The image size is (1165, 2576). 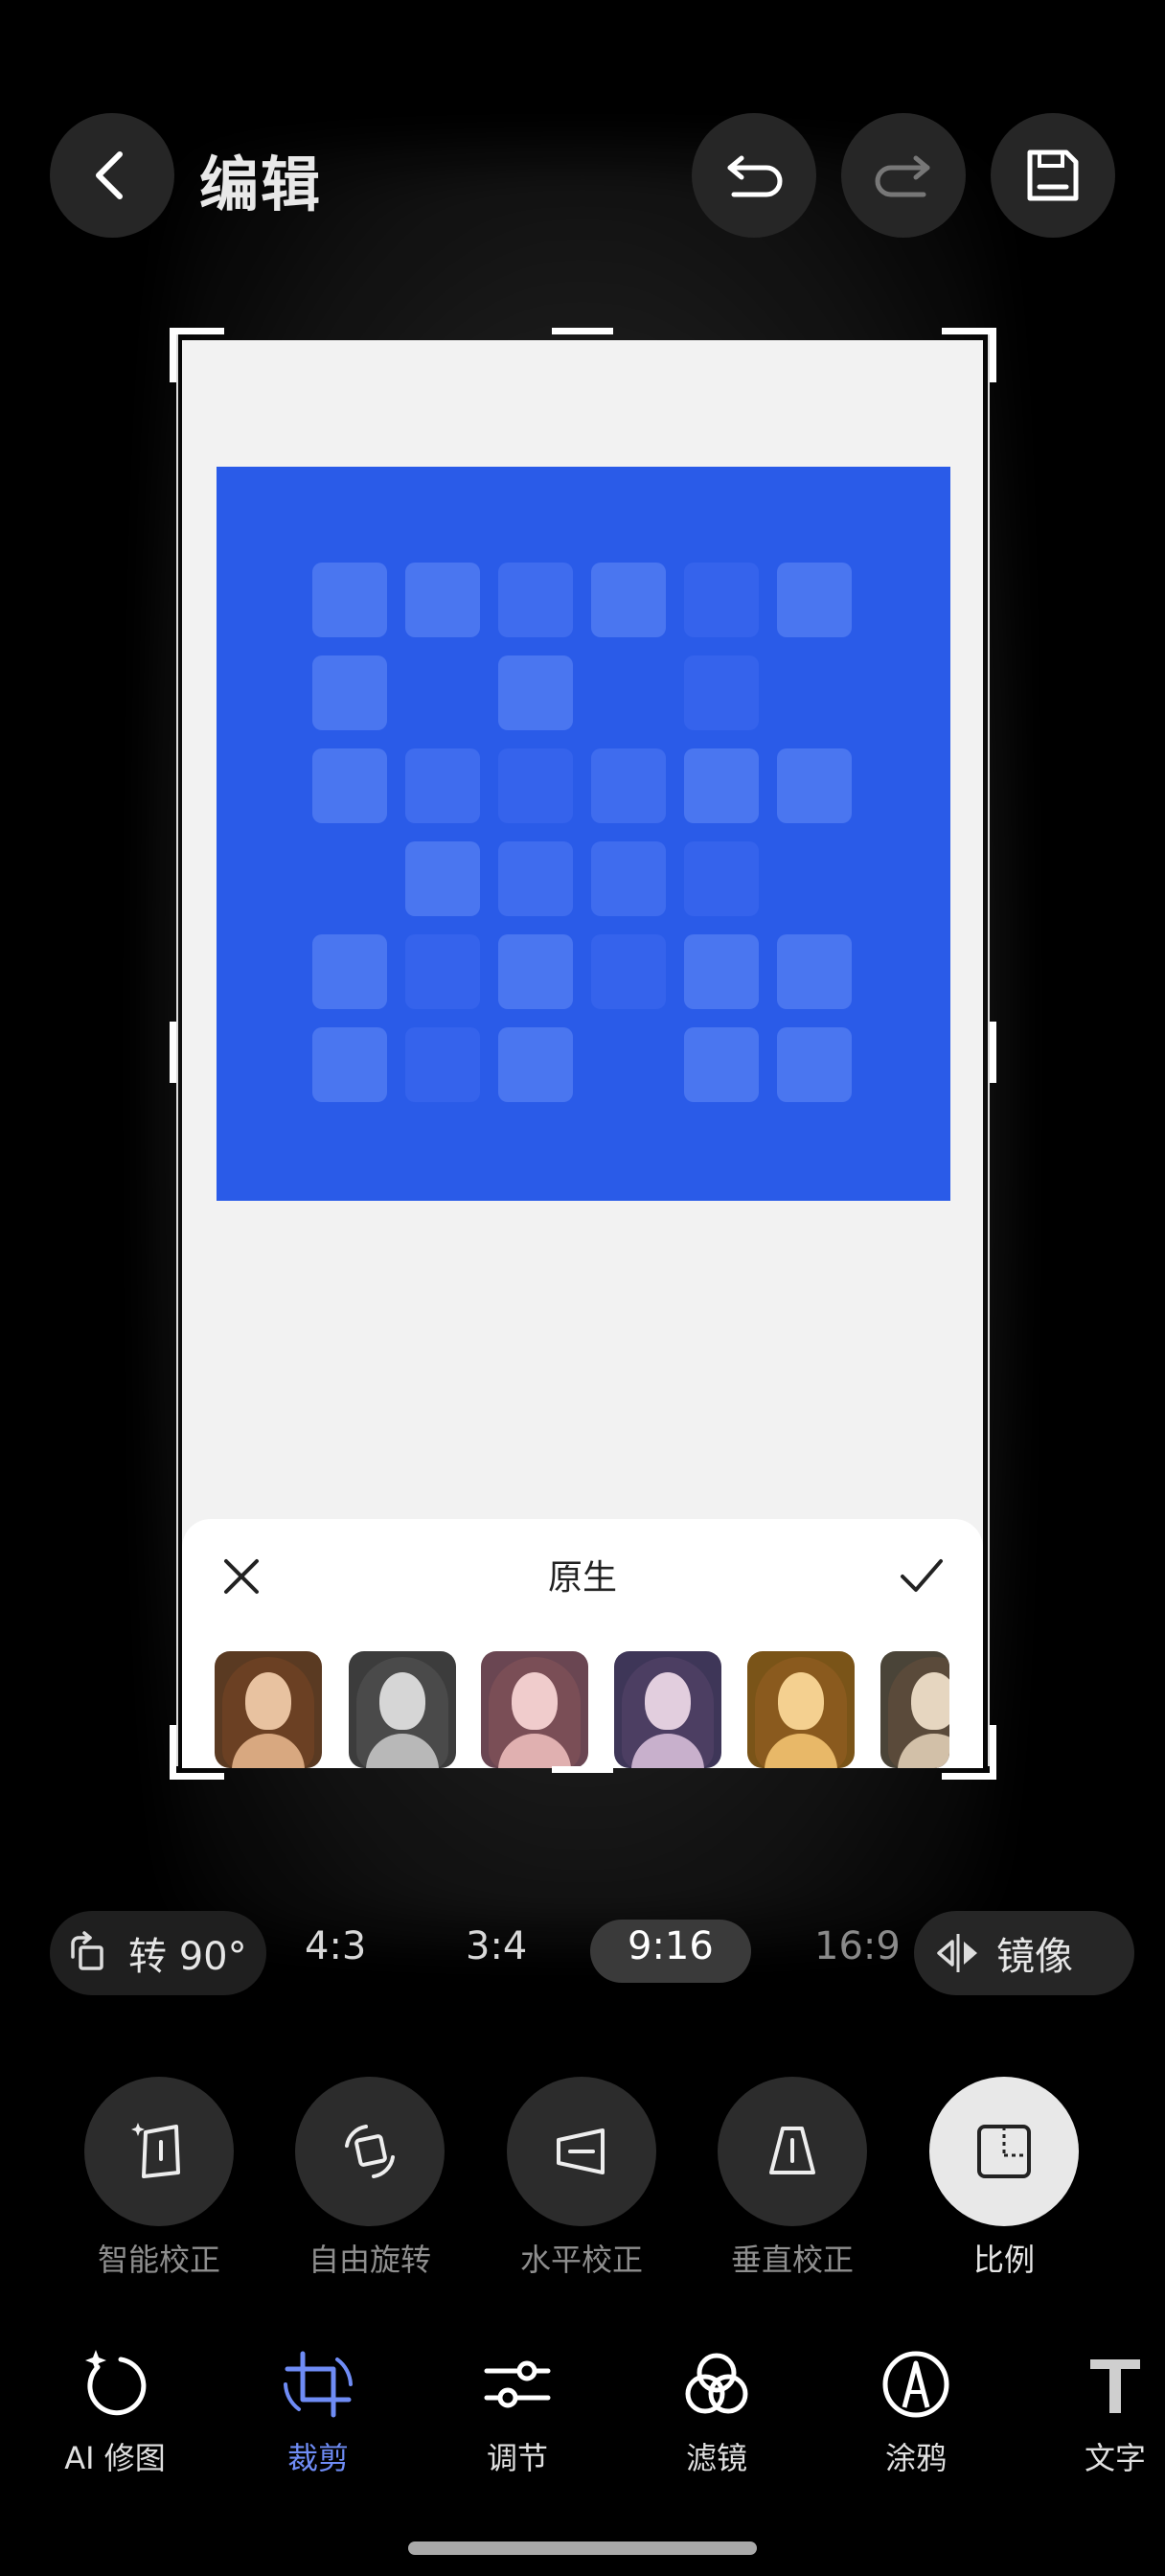 What do you see at coordinates (582, 1769) in the screenshot?
I see `crop-handle-bottom` at bounding box center [582, 1769].